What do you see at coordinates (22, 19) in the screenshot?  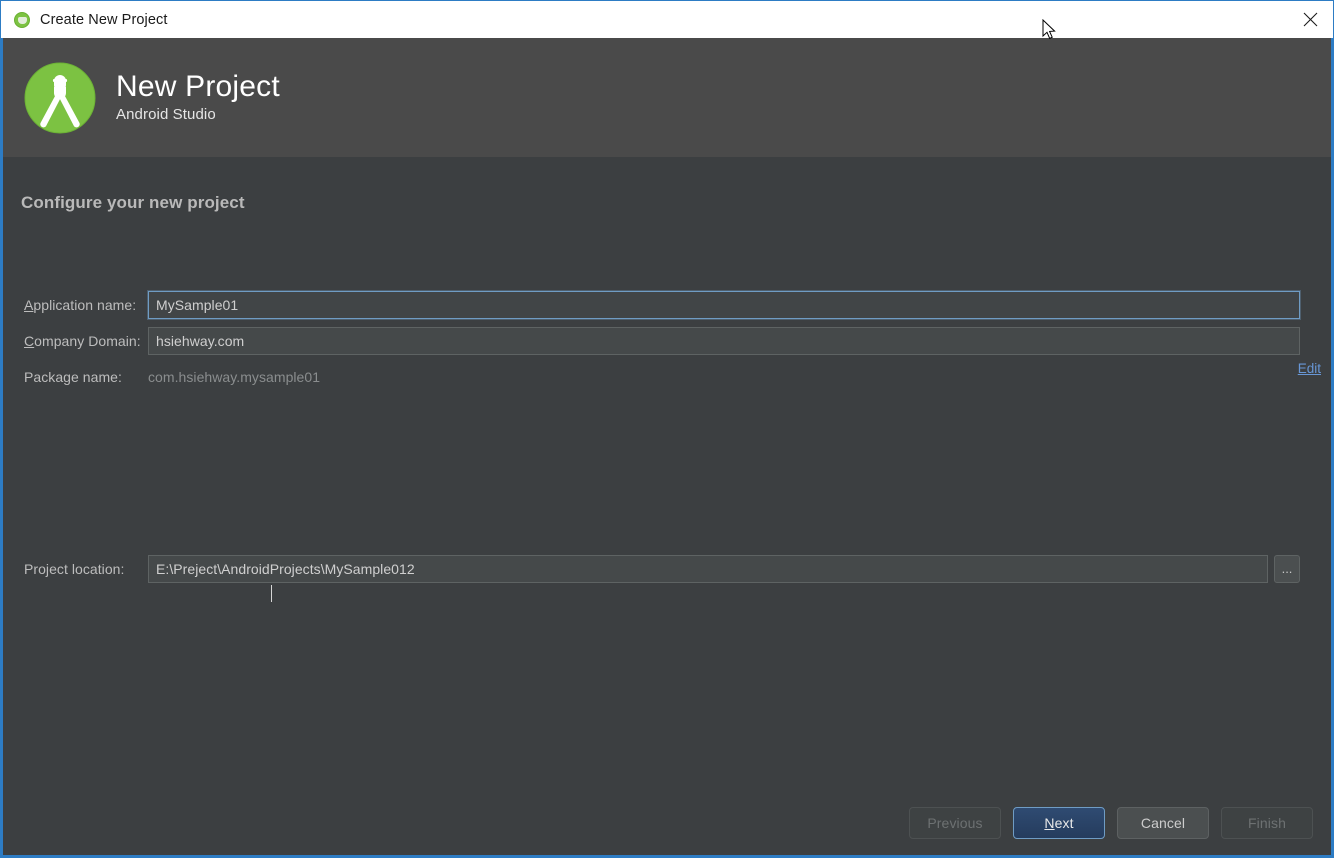 I see `android-studio-icon` at bounding box center [22, 19].